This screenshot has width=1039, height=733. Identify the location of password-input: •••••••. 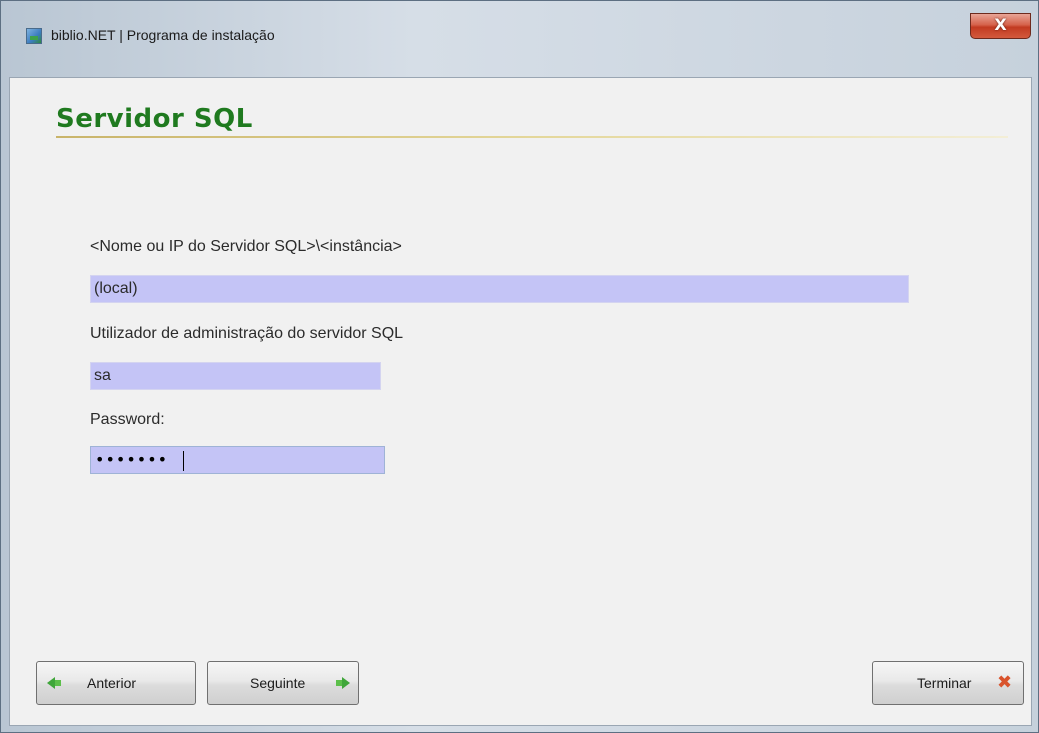
(237, 460).